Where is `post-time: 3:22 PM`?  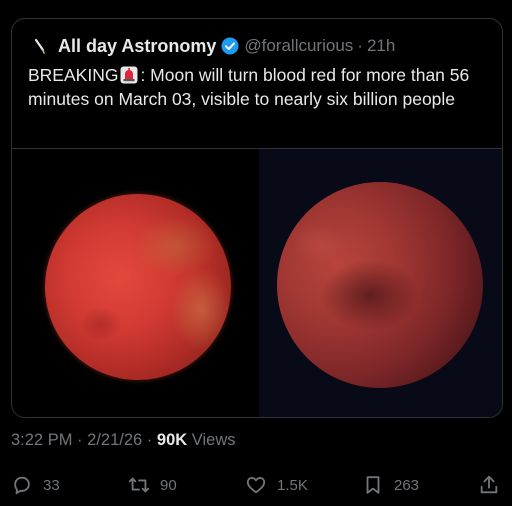 post-time: 3:22 PM is located at coordinates (41, 440).